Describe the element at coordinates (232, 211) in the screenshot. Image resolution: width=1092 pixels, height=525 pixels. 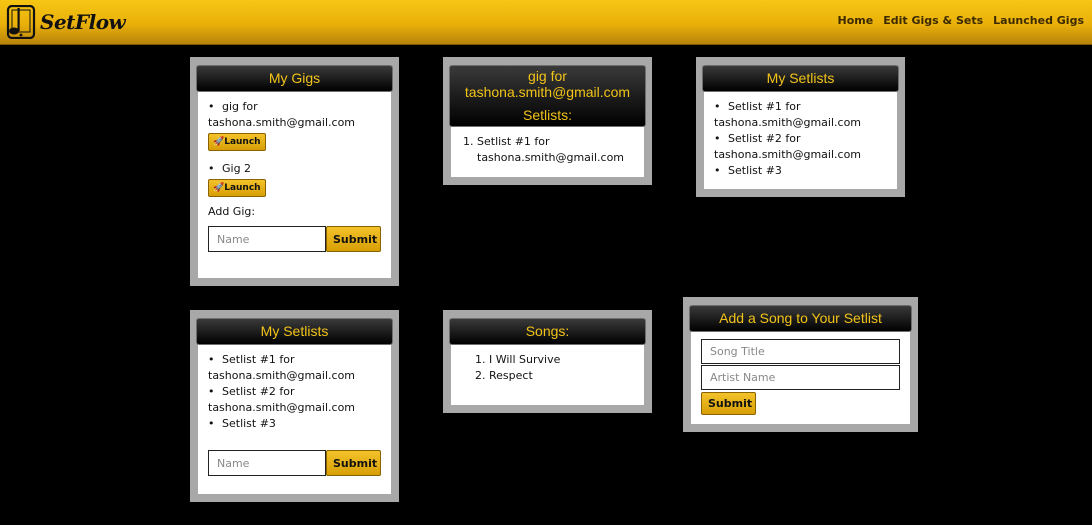
I see `add-gig-label: Add Gig:` at that location.